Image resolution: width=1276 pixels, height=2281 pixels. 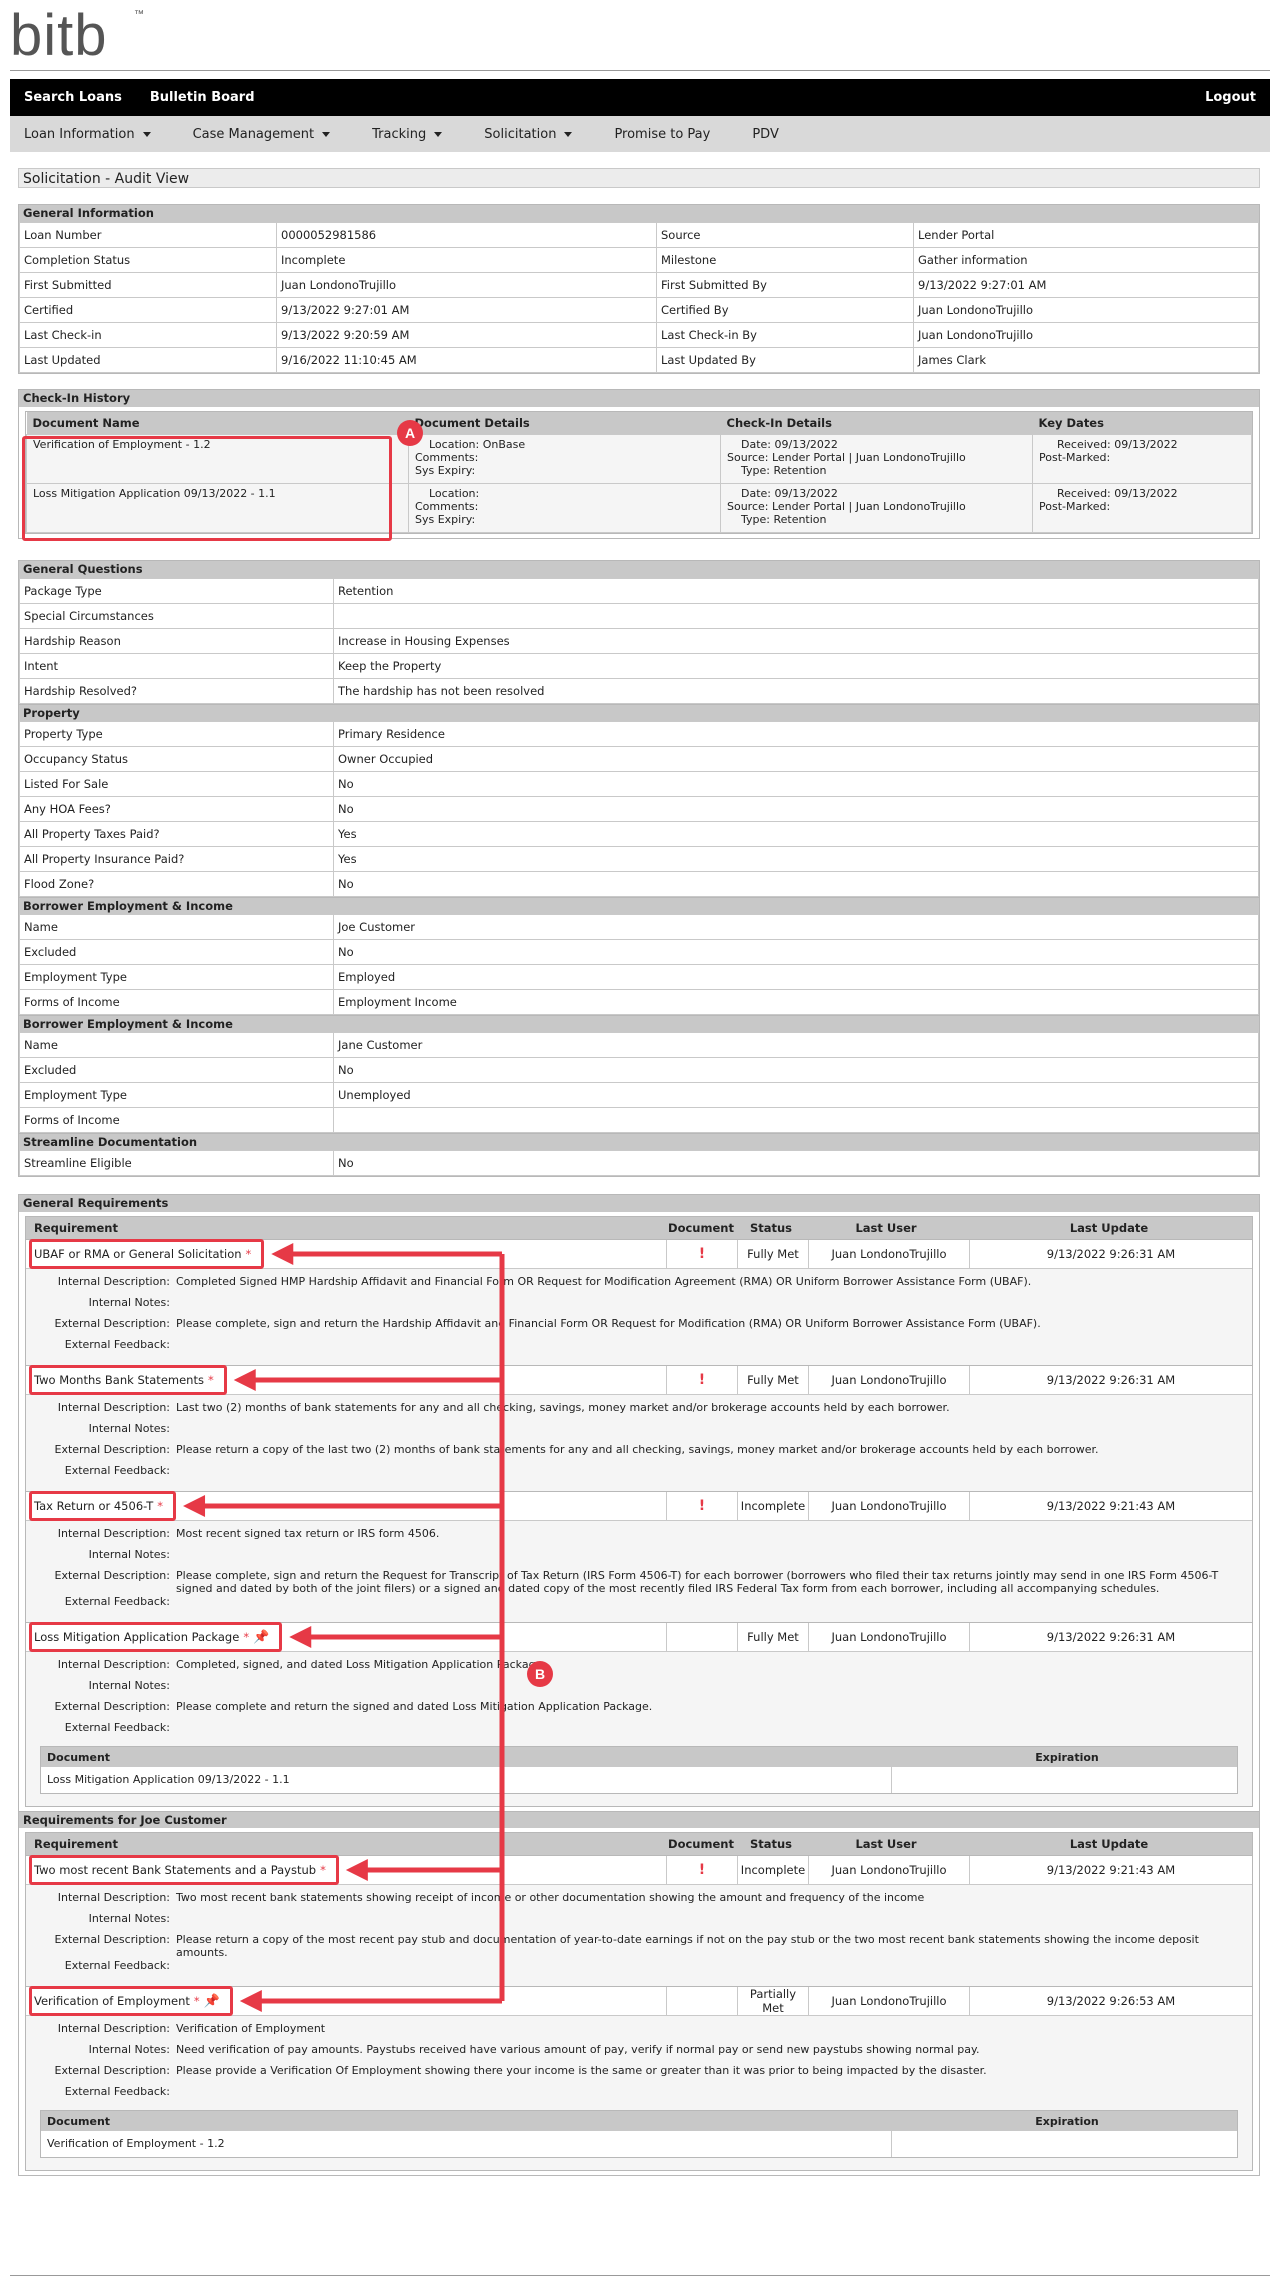 What do you see at coordinates (640, 2275) in the screenshot?
I see `footer-divider` at bounding box center [640, 2275].